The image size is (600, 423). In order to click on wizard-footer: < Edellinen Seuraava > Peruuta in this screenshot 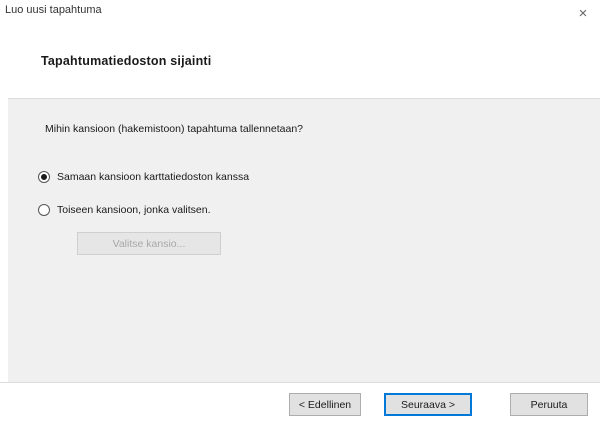, I will do `click(300, 402)`.